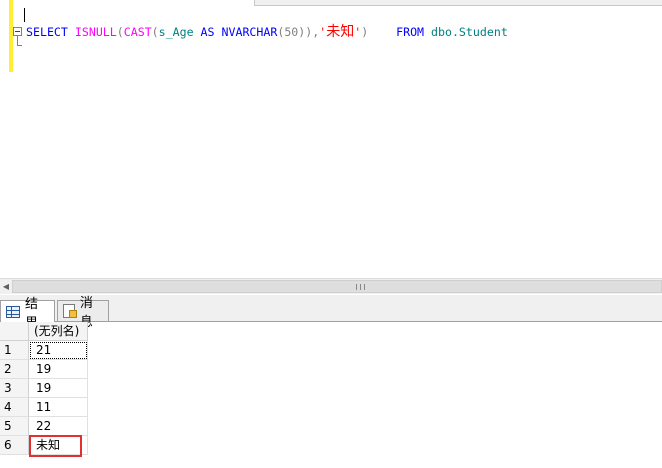 The image size is (662, 468). I want to click on grid-cell: 11, so click(58, 407).